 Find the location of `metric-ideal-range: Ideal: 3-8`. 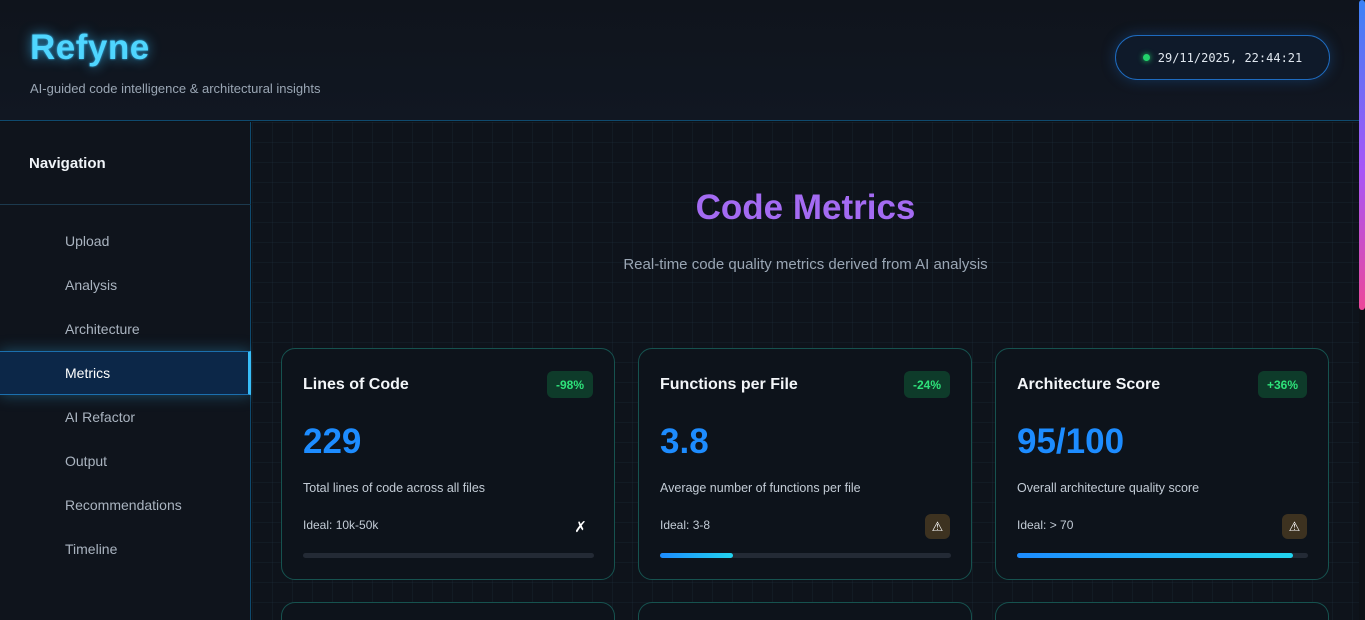

metric-ideal-range: Ideal: 3-8 is located at coordinates (685, 525).